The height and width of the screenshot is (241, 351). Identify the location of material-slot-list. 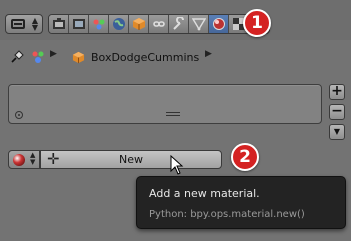
(165, 104).